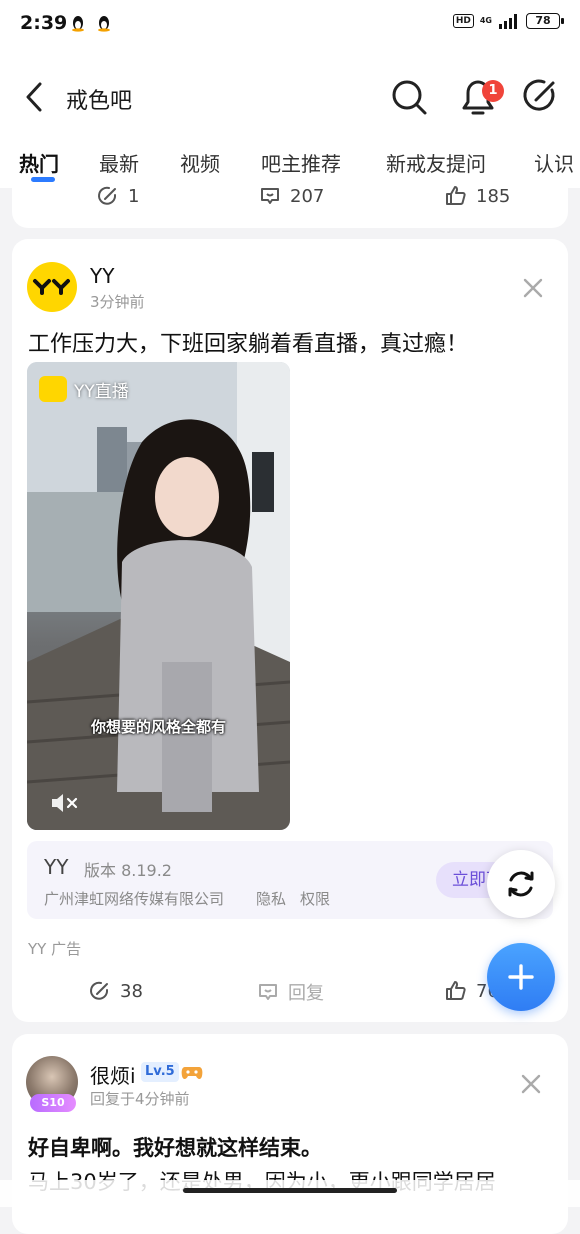 The image size is (580, 1234). I want to click on avatar-badge: S10, so click(53, 1103).